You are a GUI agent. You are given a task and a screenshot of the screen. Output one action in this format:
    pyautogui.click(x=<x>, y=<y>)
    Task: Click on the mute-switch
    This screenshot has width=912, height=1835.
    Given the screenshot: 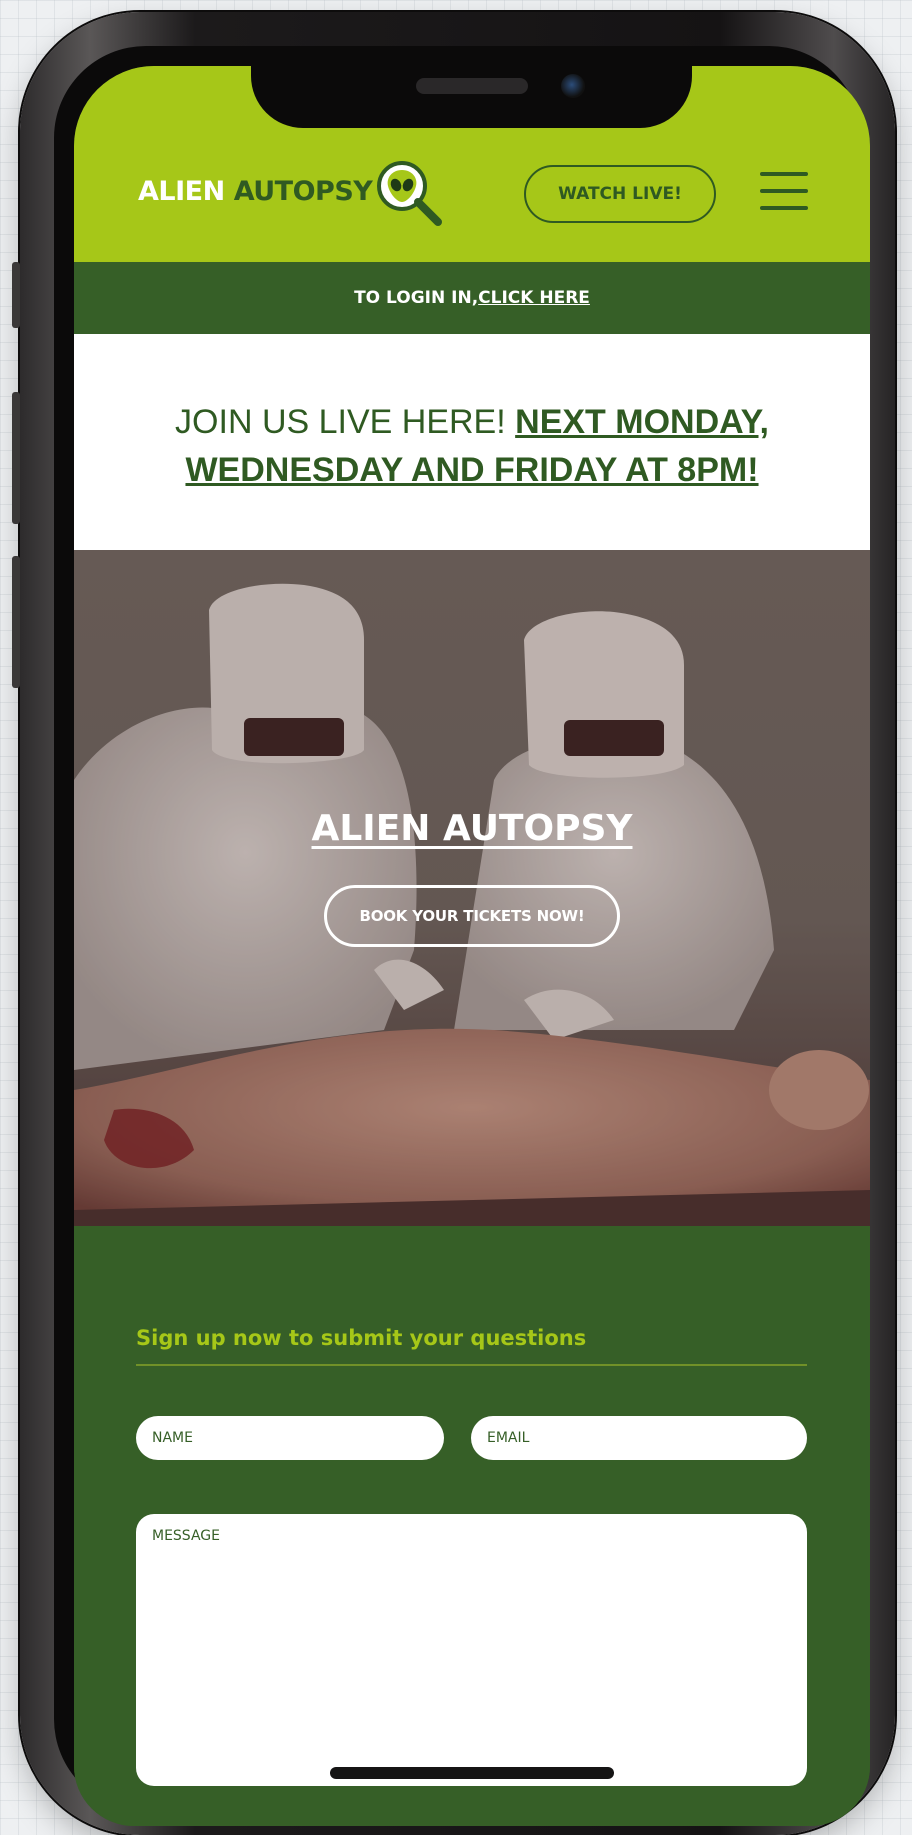 What is the action you would take?
    pyautogui.click(x=16, y=295)
    